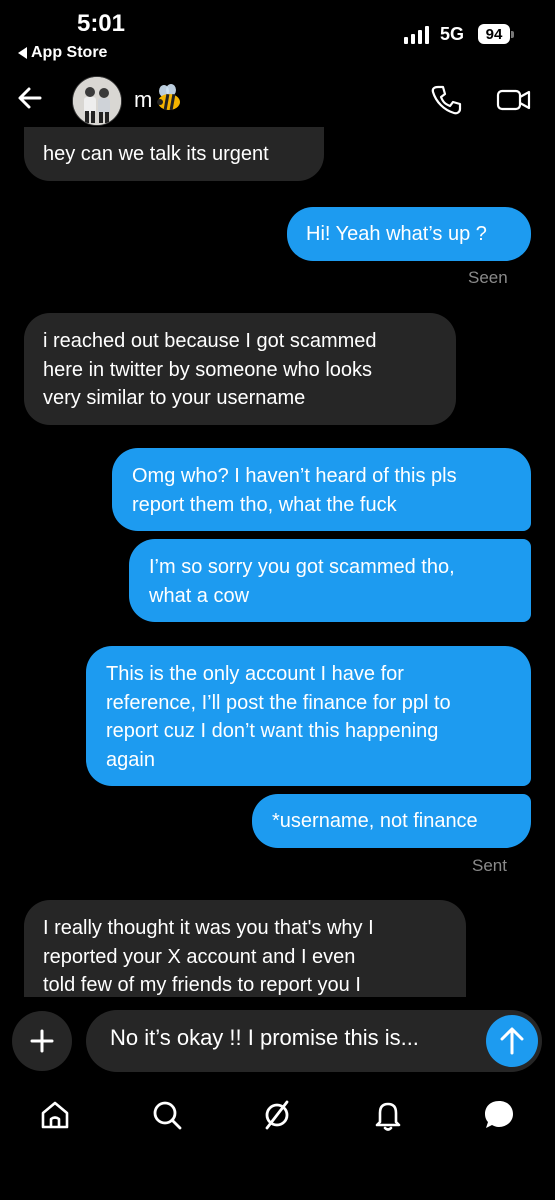 The image size is (555, 1200). I want to click on signal-icon, so click(416, 34).